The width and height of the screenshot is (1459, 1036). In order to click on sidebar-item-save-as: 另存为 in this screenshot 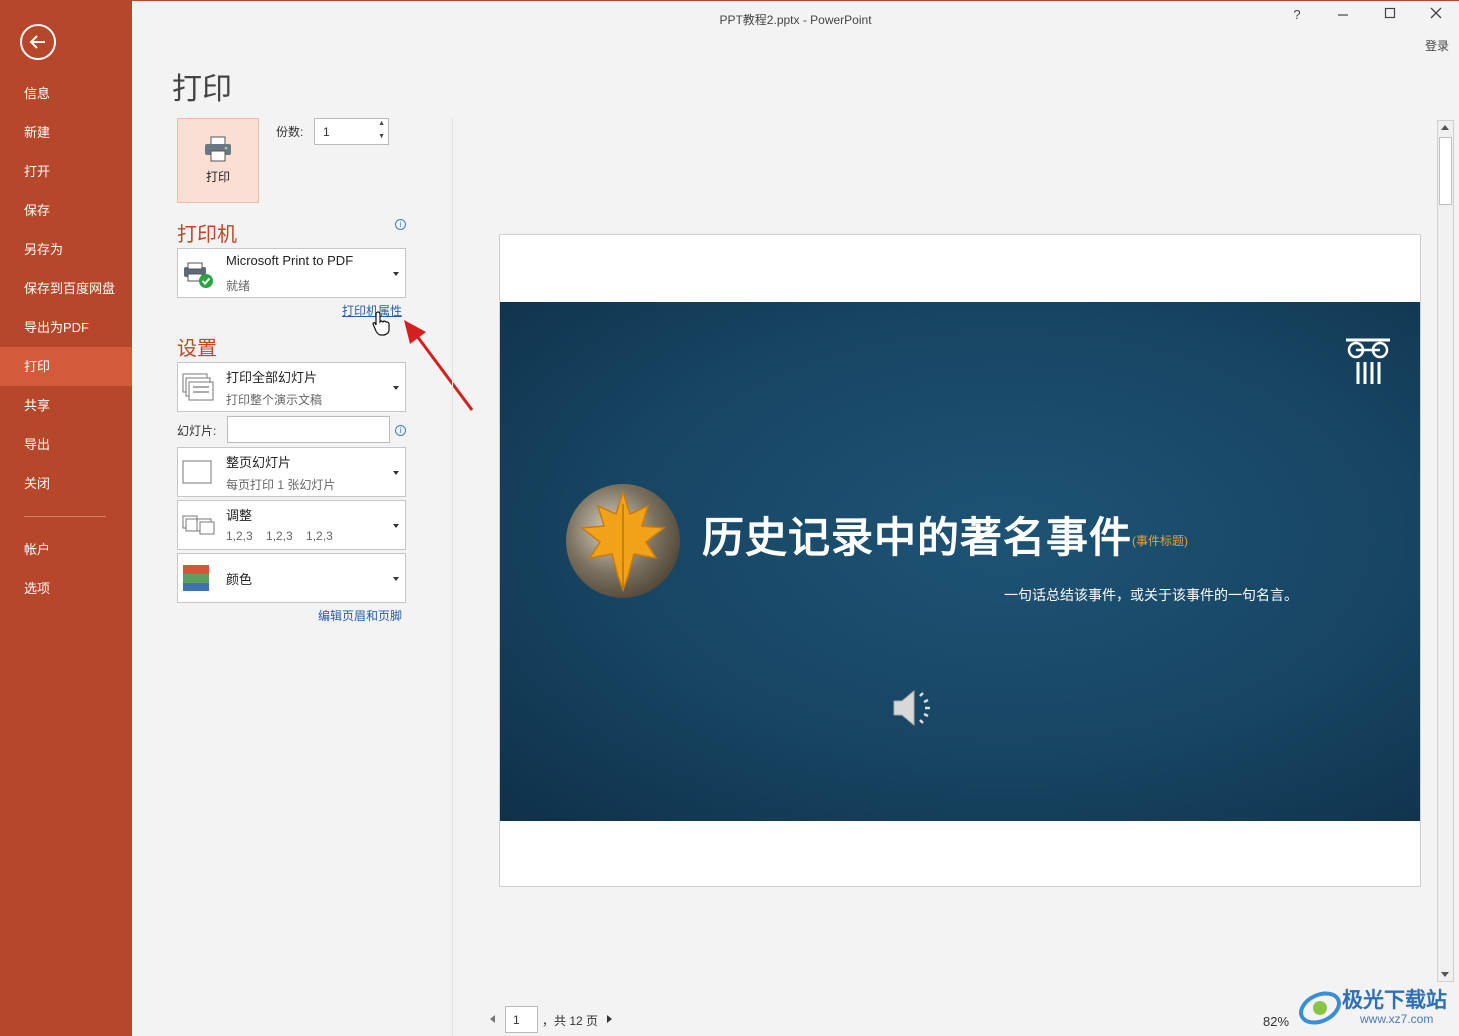, I will do `click(66, 249)`.